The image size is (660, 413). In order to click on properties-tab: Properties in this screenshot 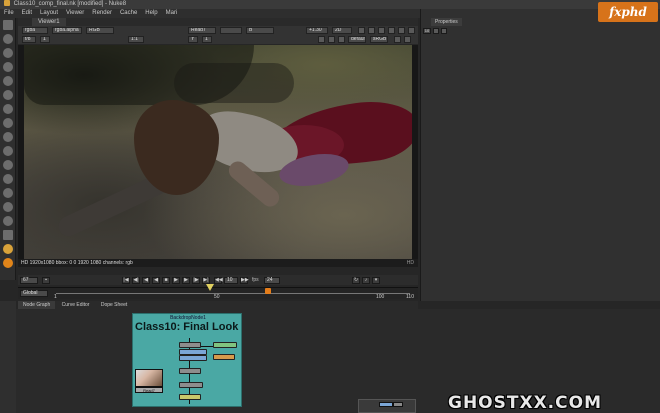, I will do `click(446, 22)`.